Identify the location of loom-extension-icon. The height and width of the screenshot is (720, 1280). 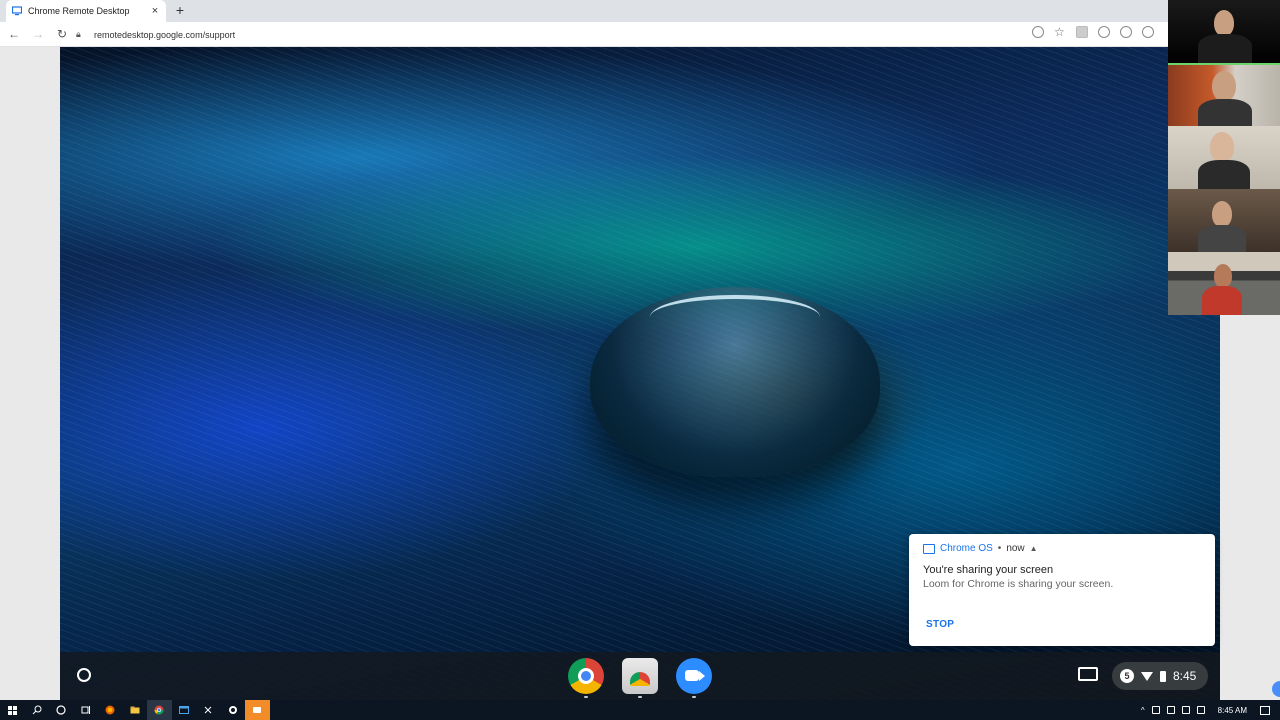
(1126, 32).